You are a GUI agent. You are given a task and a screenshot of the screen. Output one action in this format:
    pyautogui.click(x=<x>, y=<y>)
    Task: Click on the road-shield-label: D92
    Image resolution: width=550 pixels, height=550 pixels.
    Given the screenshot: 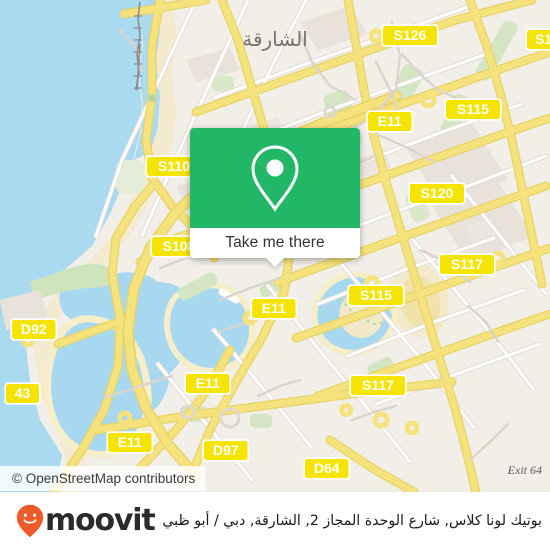 What is the action you would take?
    pyautogui.click(x=34, y=329)
    